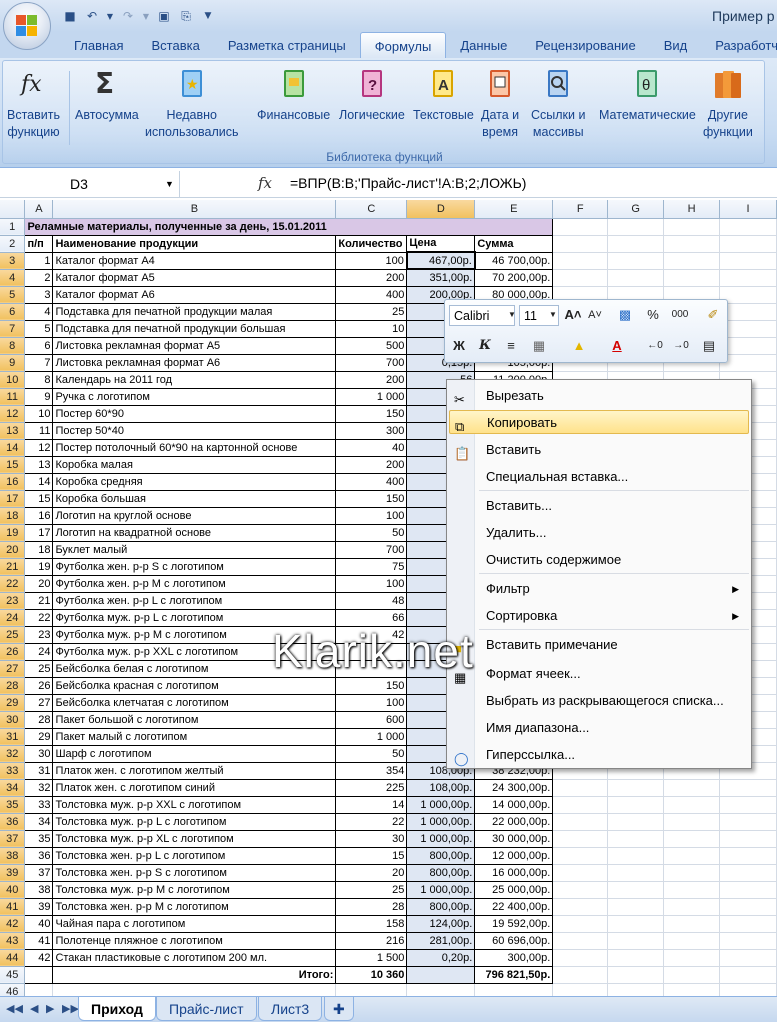  What do you see at coordinates (92, 16) in the screenshot?
I see `undo-icon: ↶` at bounding box center [92, 16].